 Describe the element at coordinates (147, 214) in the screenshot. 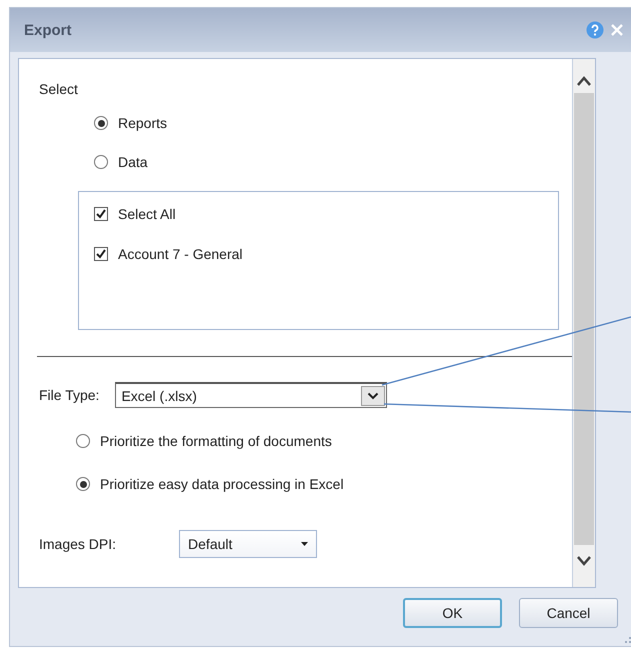

I see `checkbox-label: Select All` at that location.